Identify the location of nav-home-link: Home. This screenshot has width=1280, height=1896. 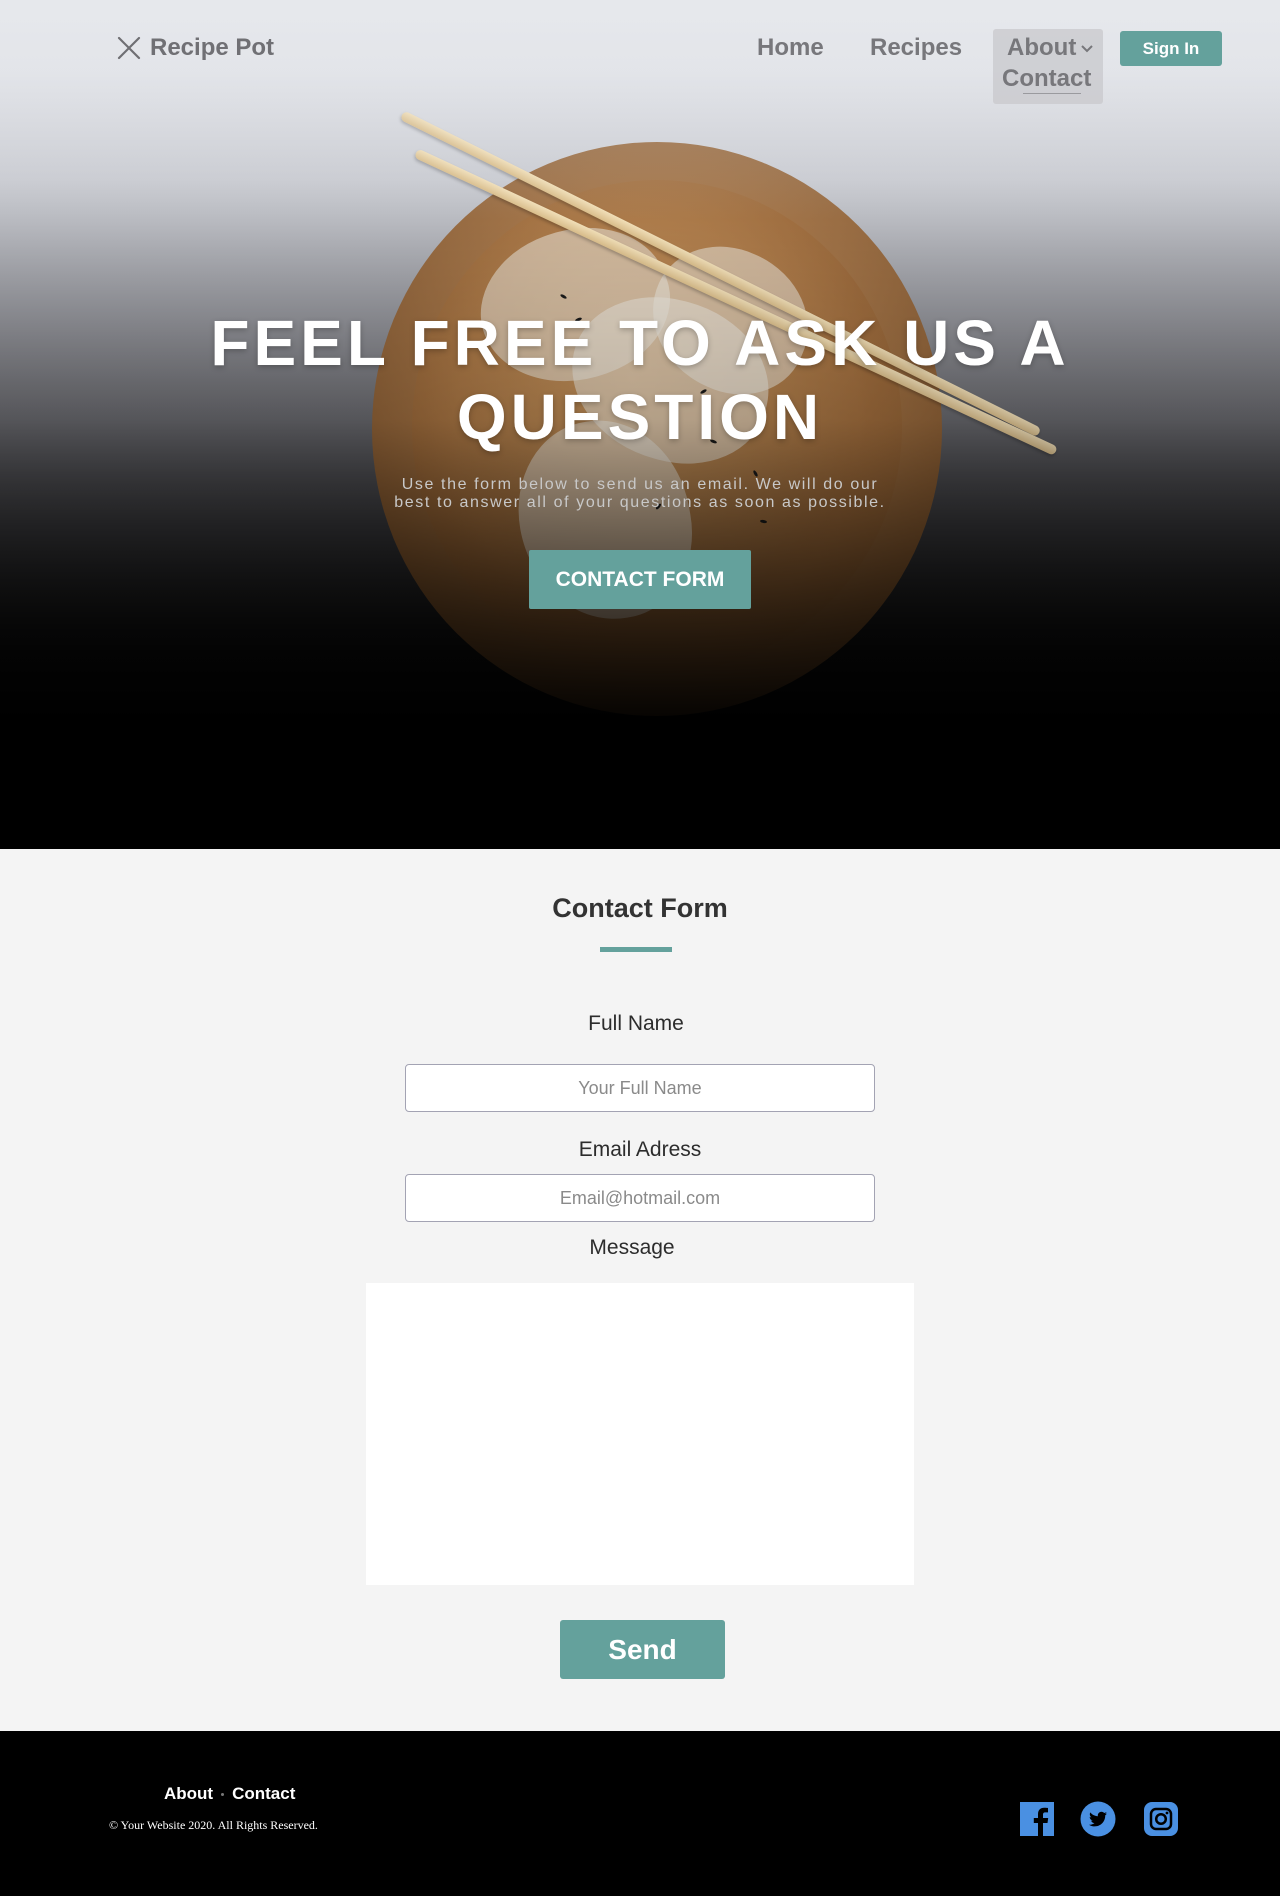
(790, 48).